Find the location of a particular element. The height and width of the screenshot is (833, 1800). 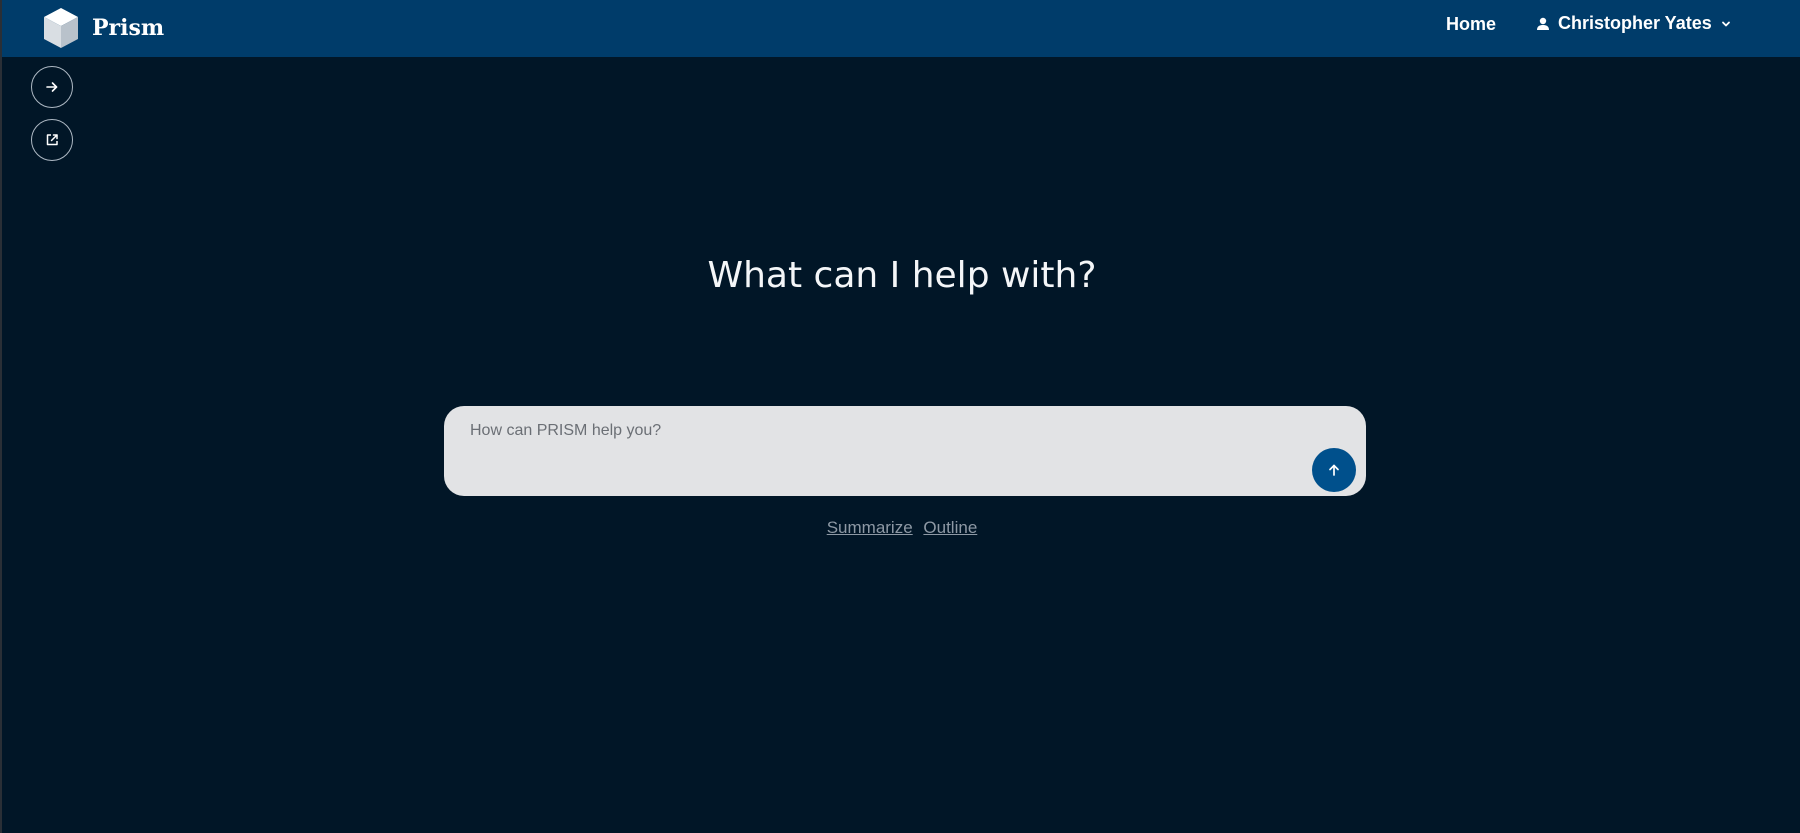

open-external-button is located at coordinates (52, 140).